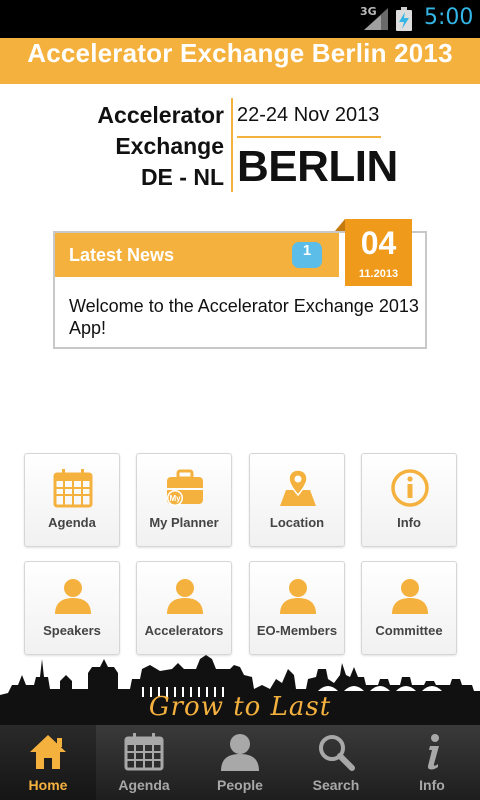 The height and width of the screenshot is (800, 480). I want to click on tile-accelerators: Accelerators, so click(184, 608).